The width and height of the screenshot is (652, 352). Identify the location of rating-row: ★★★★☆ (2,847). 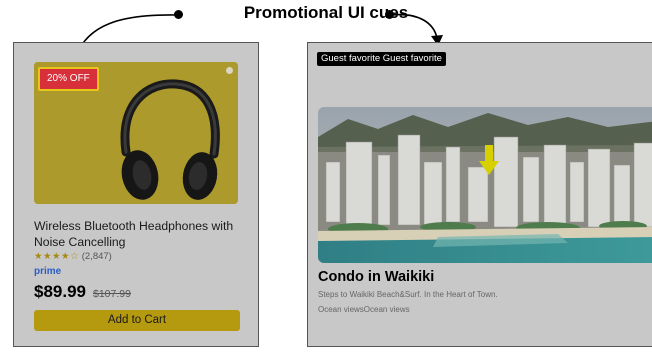
(73, 256).